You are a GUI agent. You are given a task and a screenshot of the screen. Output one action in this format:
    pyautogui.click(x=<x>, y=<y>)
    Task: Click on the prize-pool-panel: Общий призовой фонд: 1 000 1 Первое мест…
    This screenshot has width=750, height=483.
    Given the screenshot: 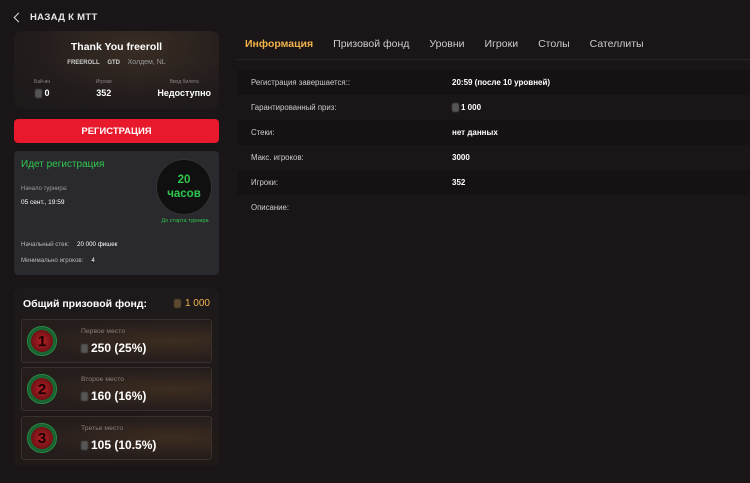 What is the action you would take?
    pyautogui.click(x=116, y=377)
    